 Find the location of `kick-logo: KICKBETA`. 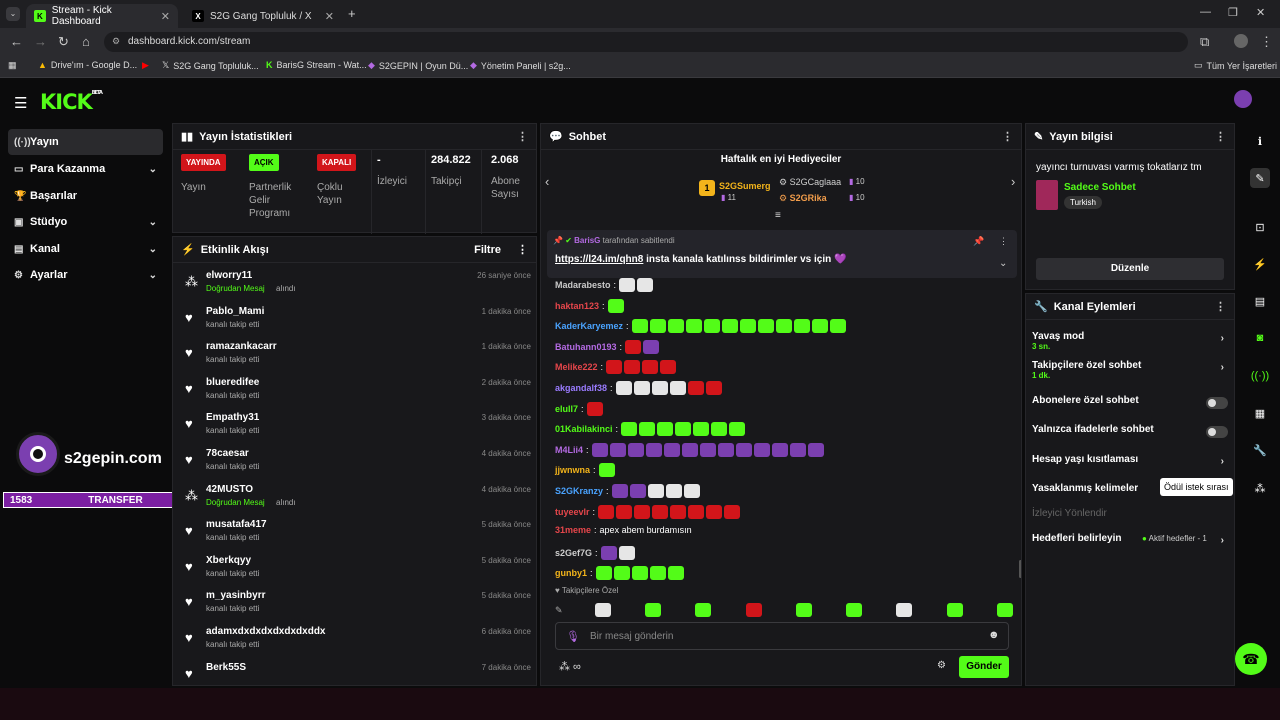

kick-logo: KICKBETA is located at coordinates (71, 102).